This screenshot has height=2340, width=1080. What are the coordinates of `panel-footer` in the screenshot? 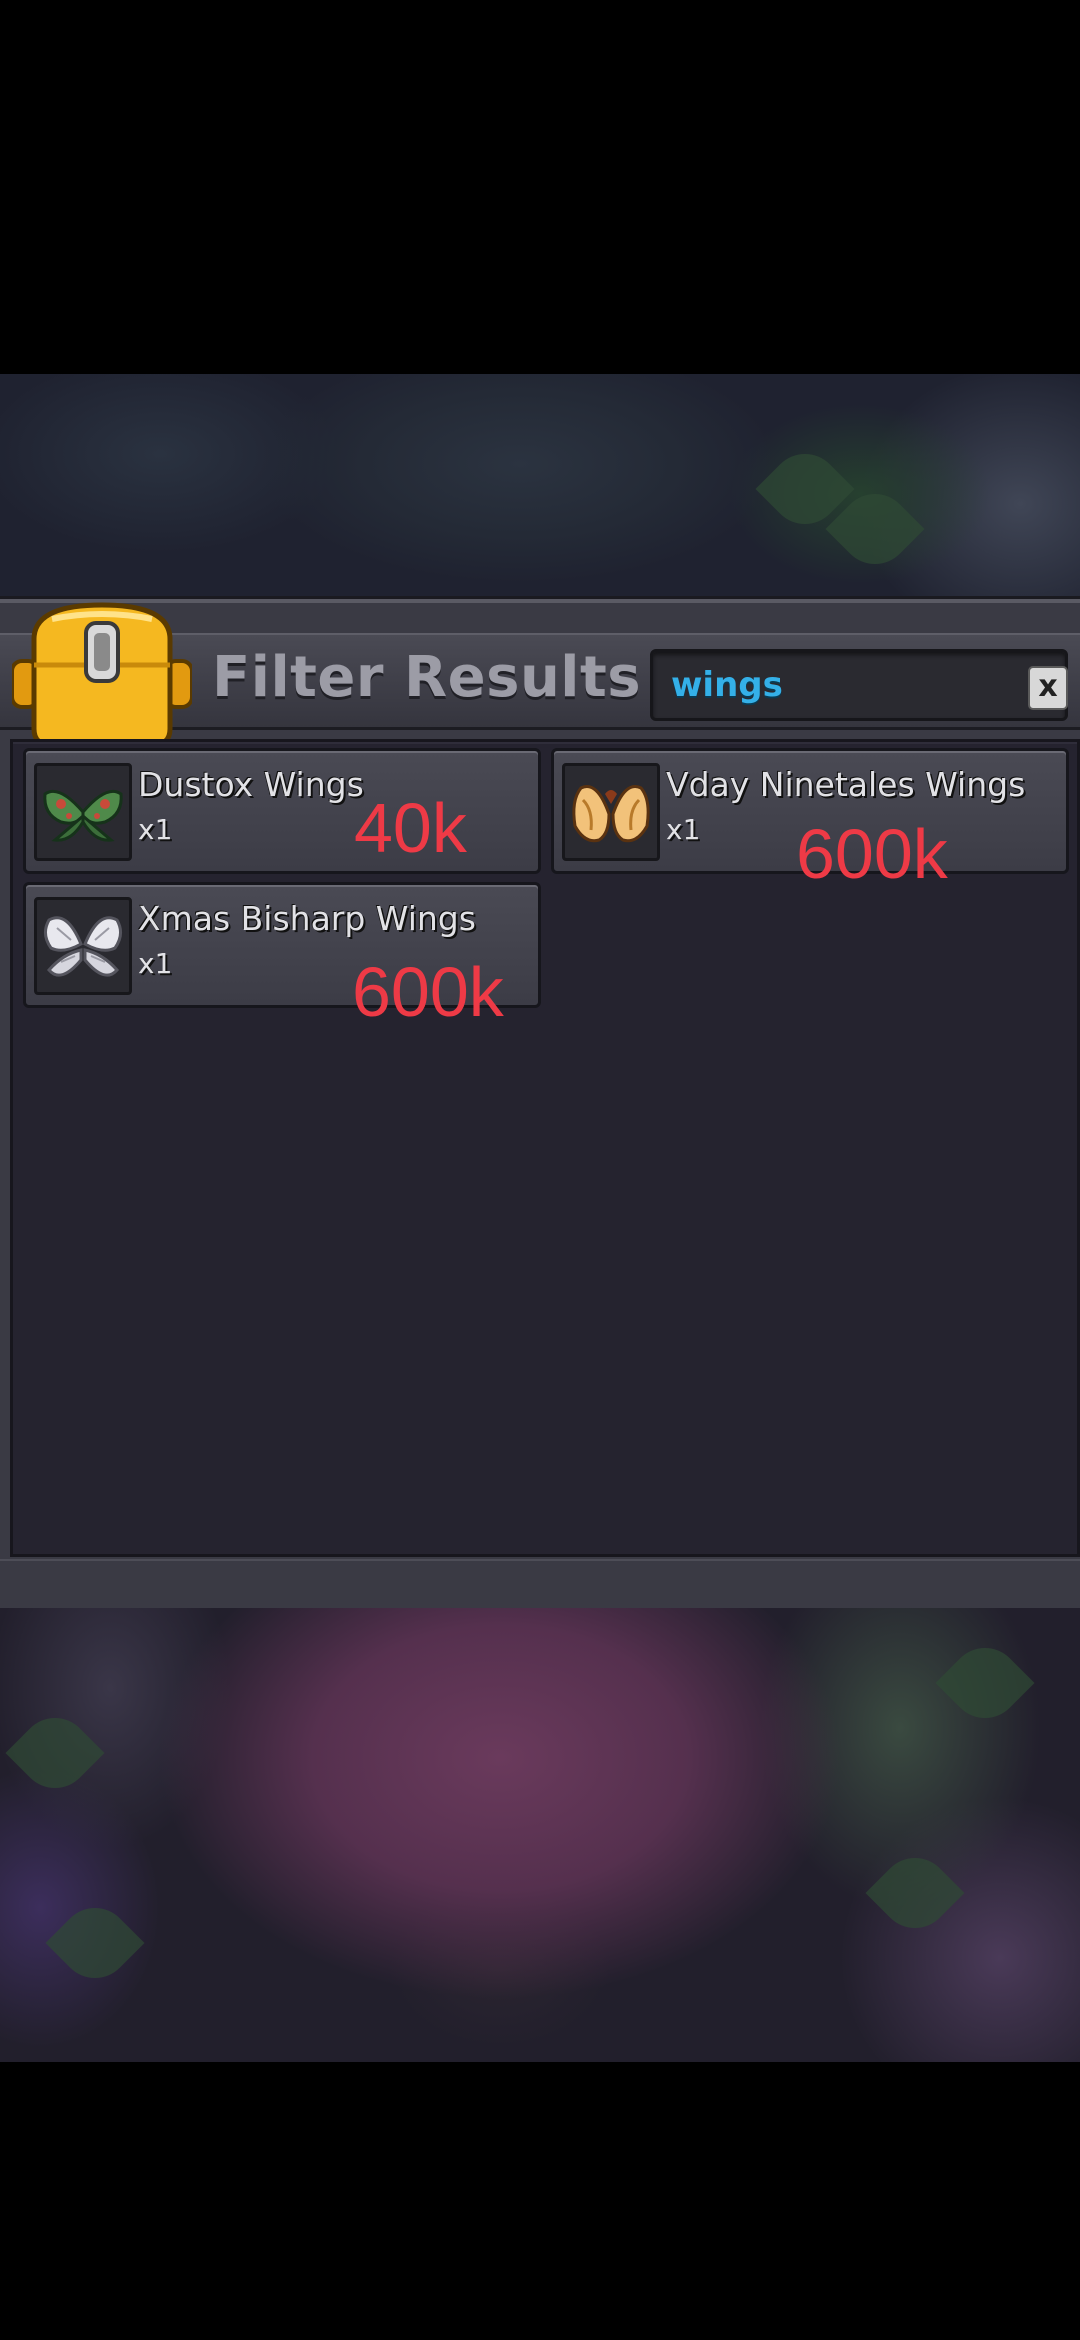 It's located at (540, 1584).